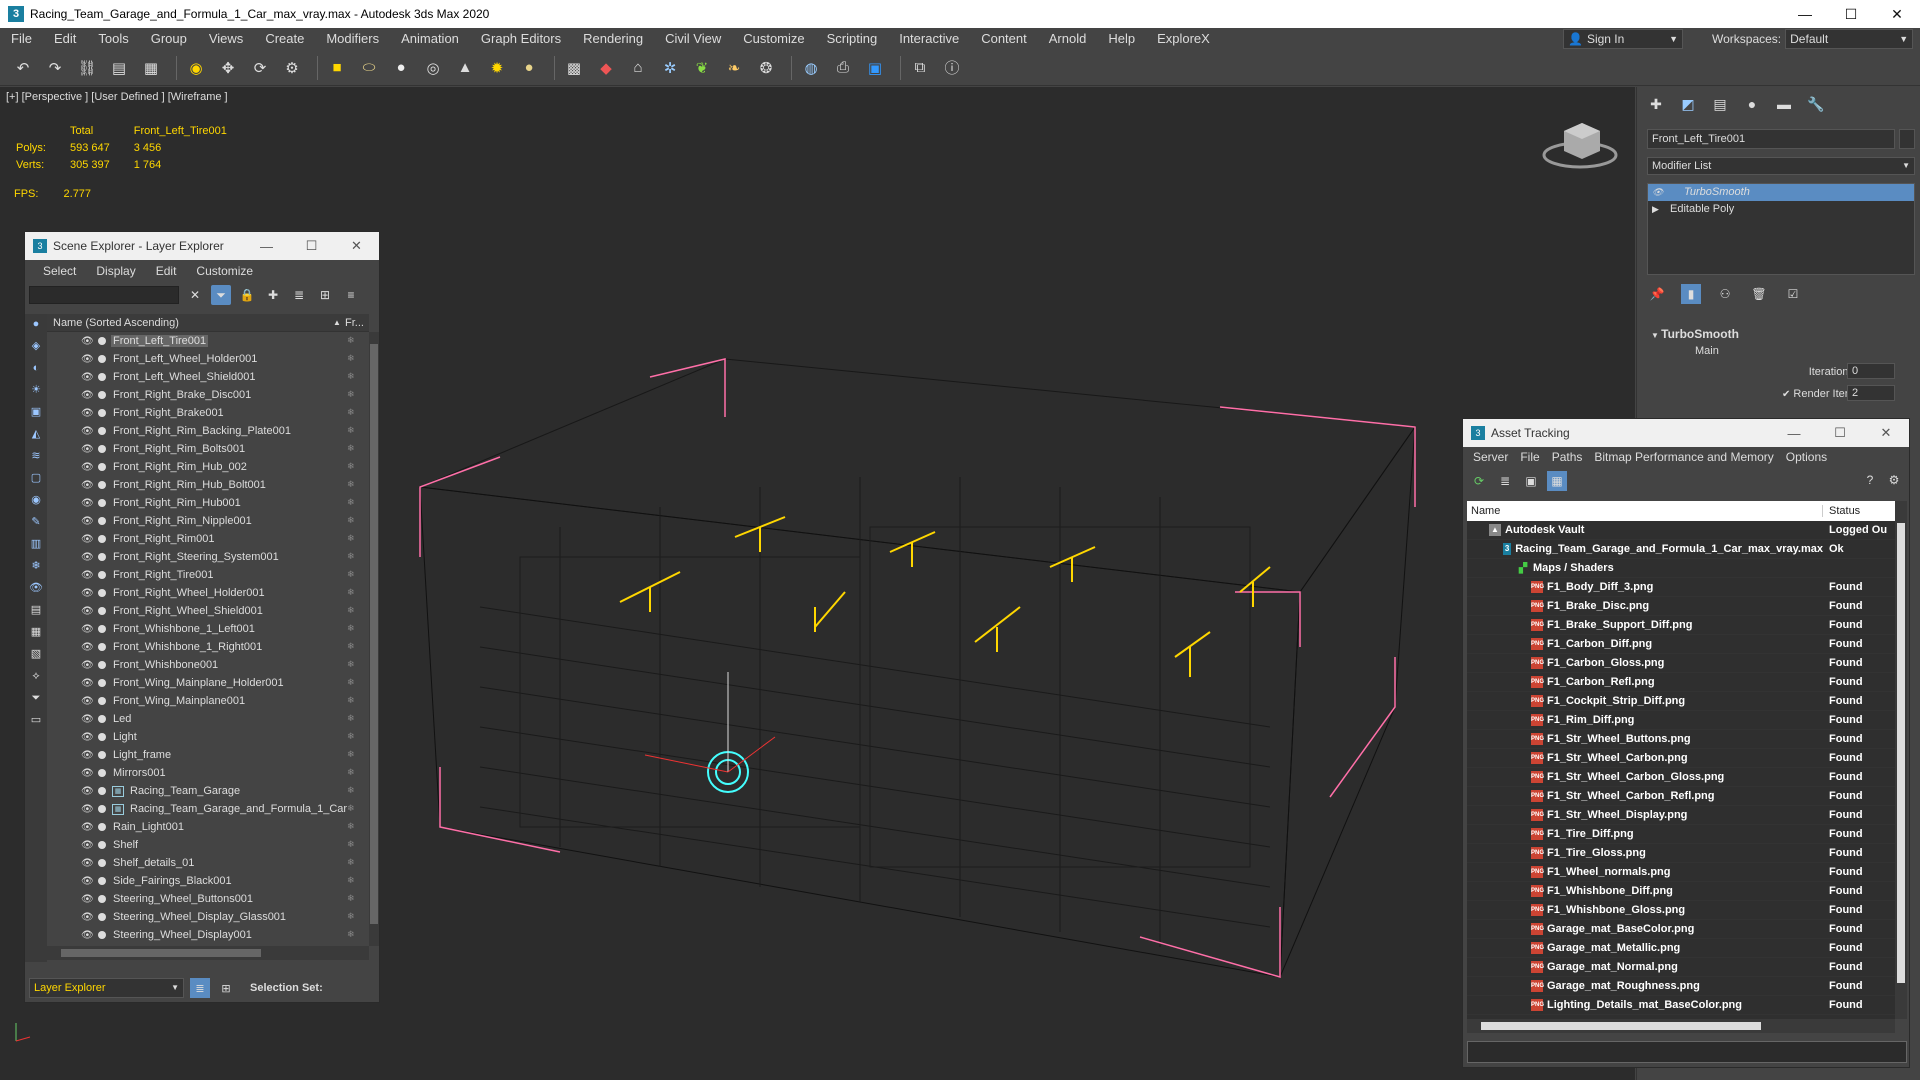 This screenshot has height=1080, width=1920. What do you see at coordinates (36, 676) in the screenshot?
I see `dependency-icon: ⟡` at bounding box center [36, 676].